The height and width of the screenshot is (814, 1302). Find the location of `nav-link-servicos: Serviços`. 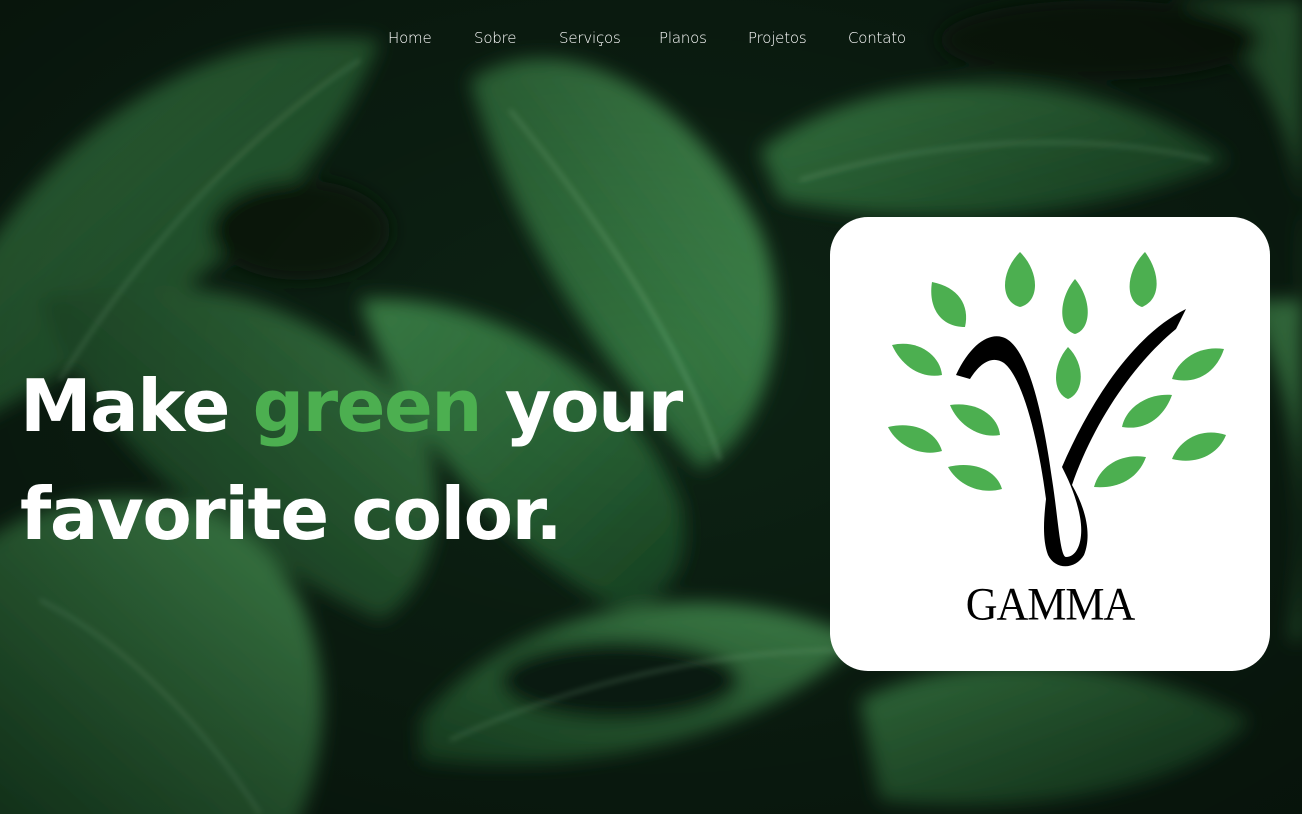

nav-link-servicos: Serviços is located at coordinates (590, 38).